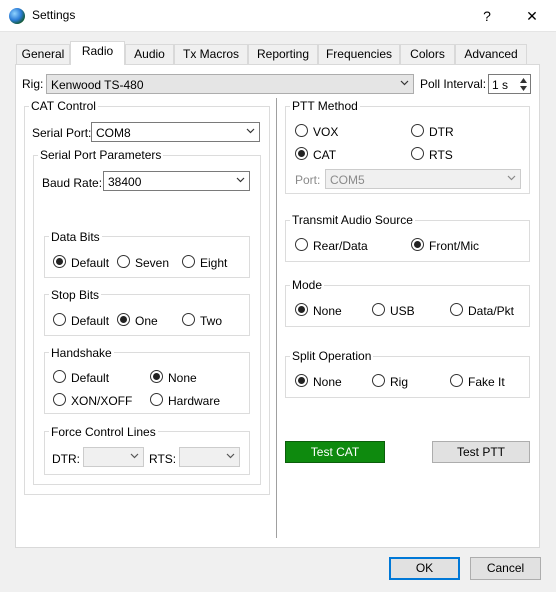 The width and height of the screenshot is (556, 592). I want to click on tab-advanced: Advanced, so click(491, 54).